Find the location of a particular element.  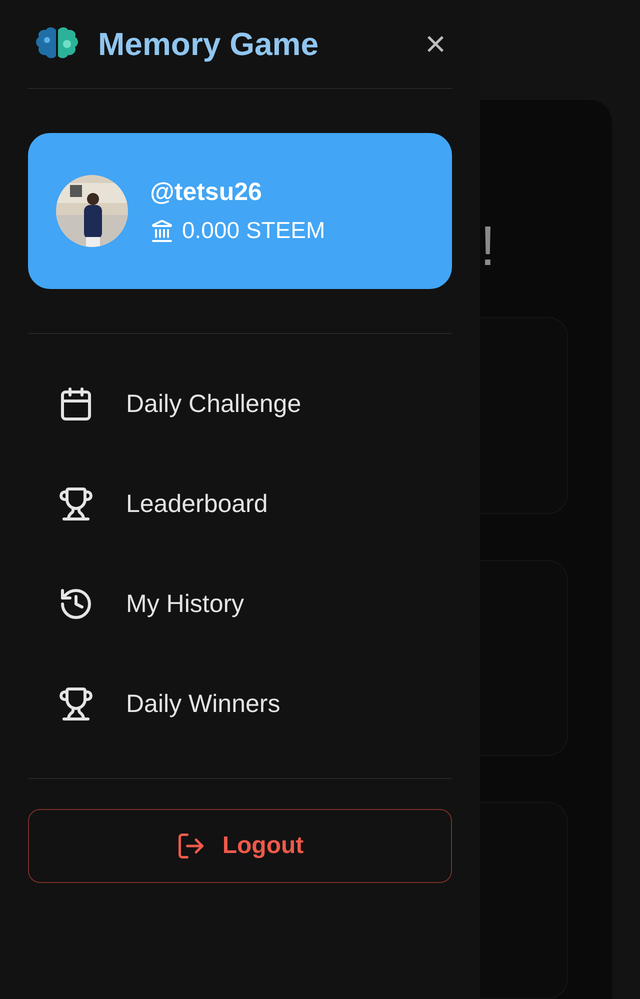

bank-icon is located at coordinates (162, 230).